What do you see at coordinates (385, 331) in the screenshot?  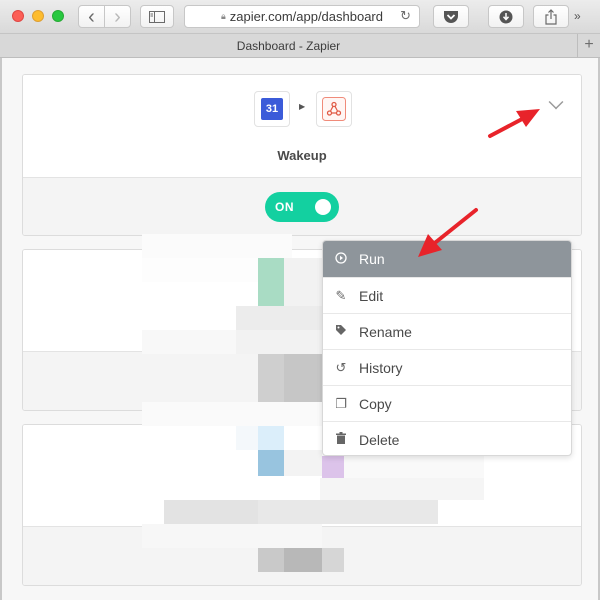 I see `menu-item-label: Rename` at bounding box center [385, 331].